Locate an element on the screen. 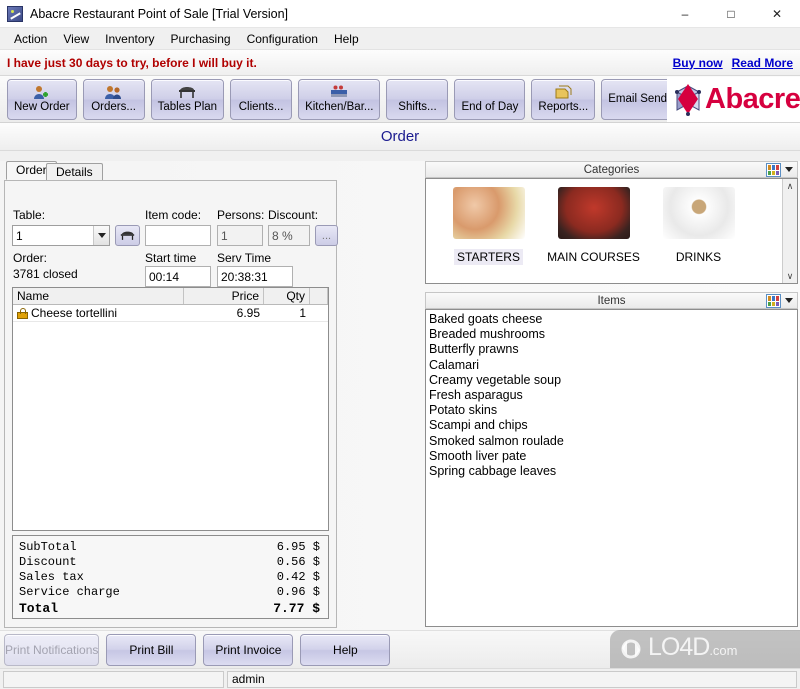 The image size is (800, 689). category-item: MAIN COURSES is located at coordinates (593, 235).